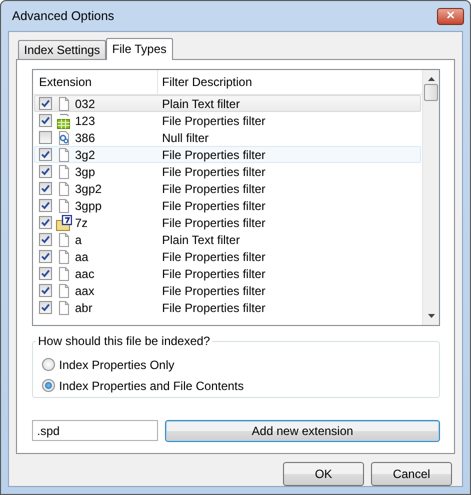 This screenshot has width=471, height=495. Describe the element at coordinates (85, 291) in the screenshot. I see `extension-cell-text: aax` at that location.